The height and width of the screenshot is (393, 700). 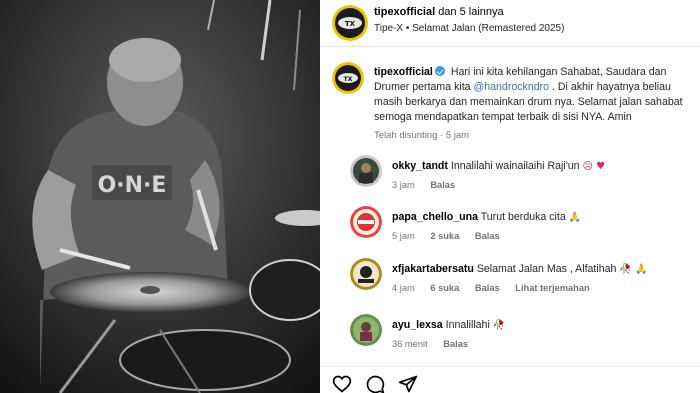 I want to click on comment-item: ayu_lexsa Innalillahi 🥀 36 menit Balas, so click(x=516, y=338).